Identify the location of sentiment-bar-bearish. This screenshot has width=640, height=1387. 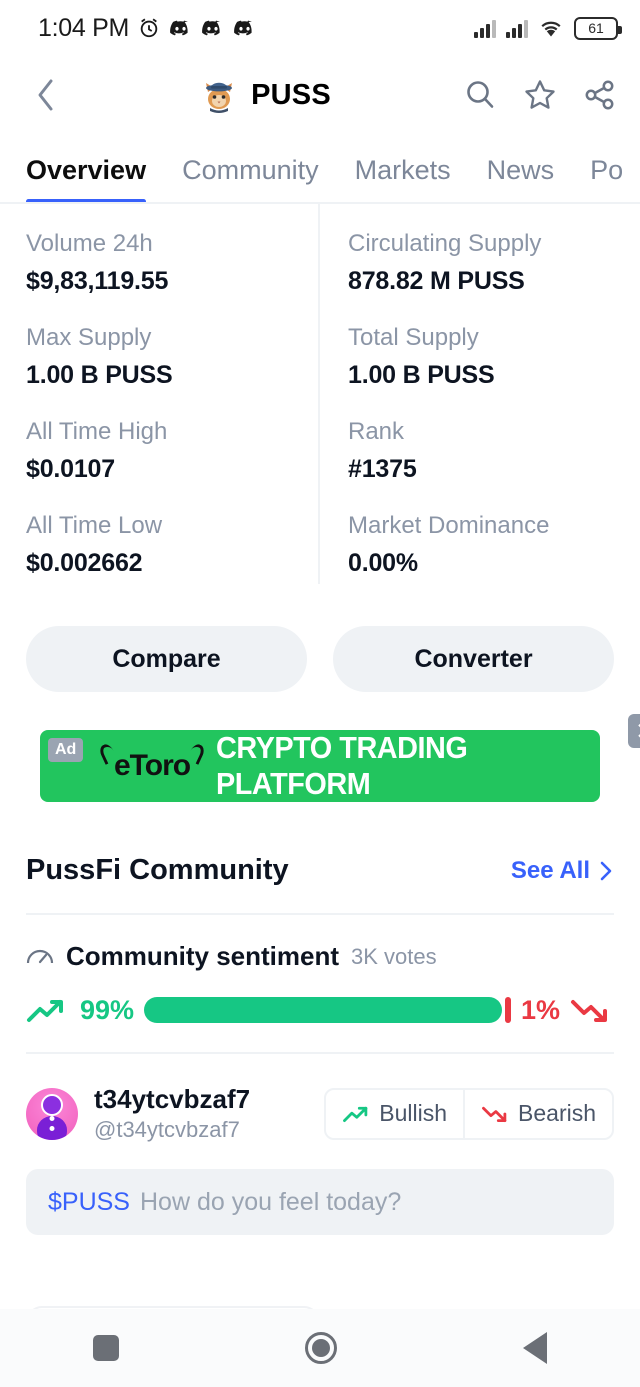
(508, 1010).